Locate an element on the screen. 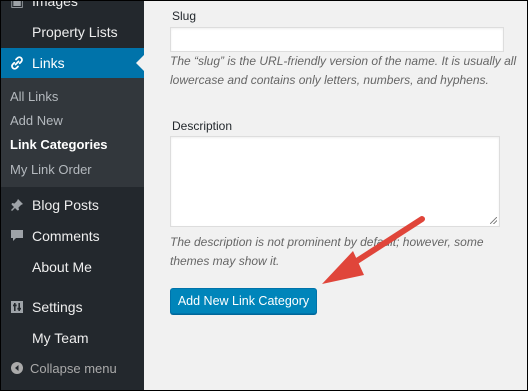  sidebar-item-label: About Me is located at coordinates (62, 267).